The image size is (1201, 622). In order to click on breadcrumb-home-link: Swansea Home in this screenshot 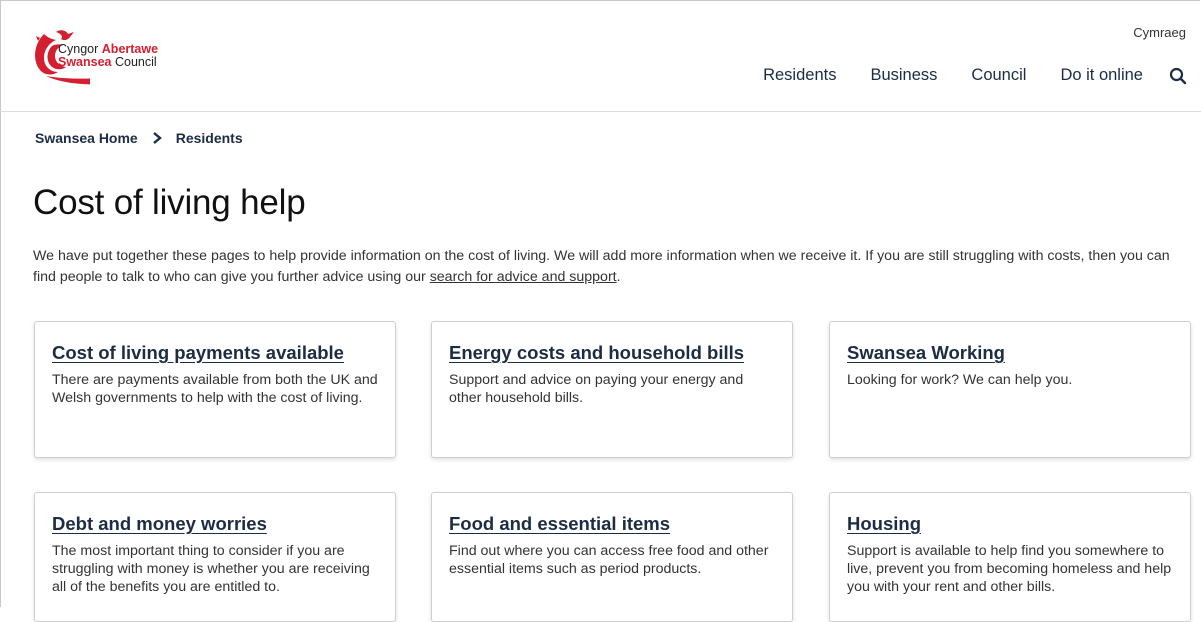, I will do `click(86, 138)`.